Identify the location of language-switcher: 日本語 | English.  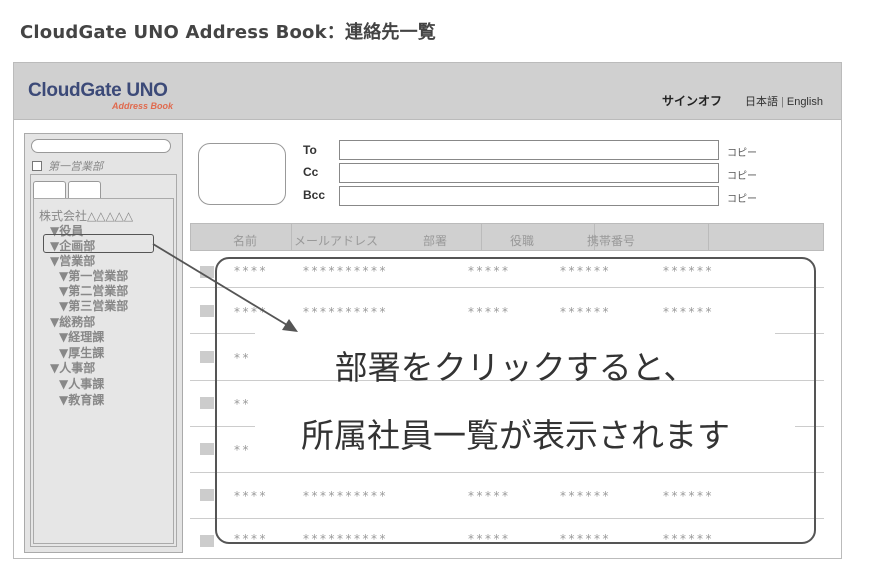
(784, 101).